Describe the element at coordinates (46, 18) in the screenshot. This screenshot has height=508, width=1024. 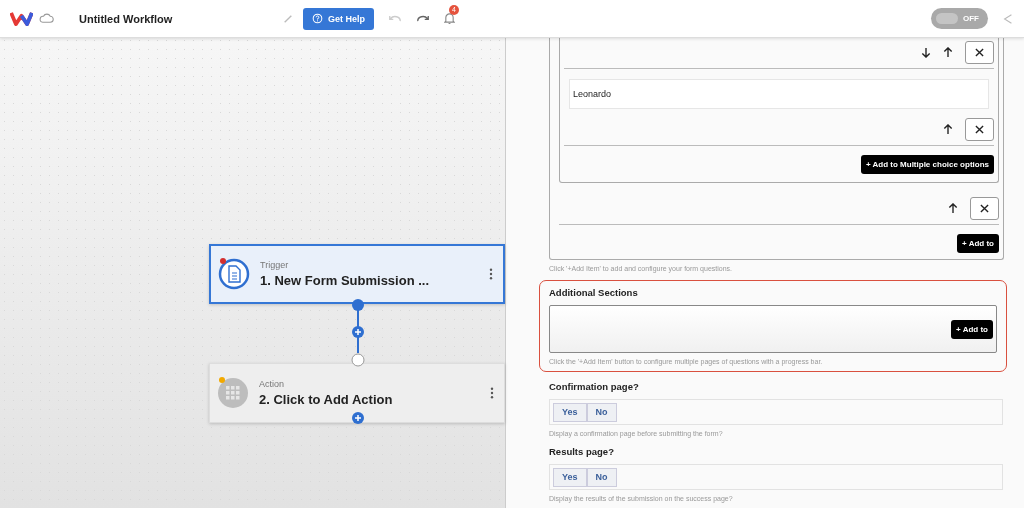
I see `cloud-icon` at that location.